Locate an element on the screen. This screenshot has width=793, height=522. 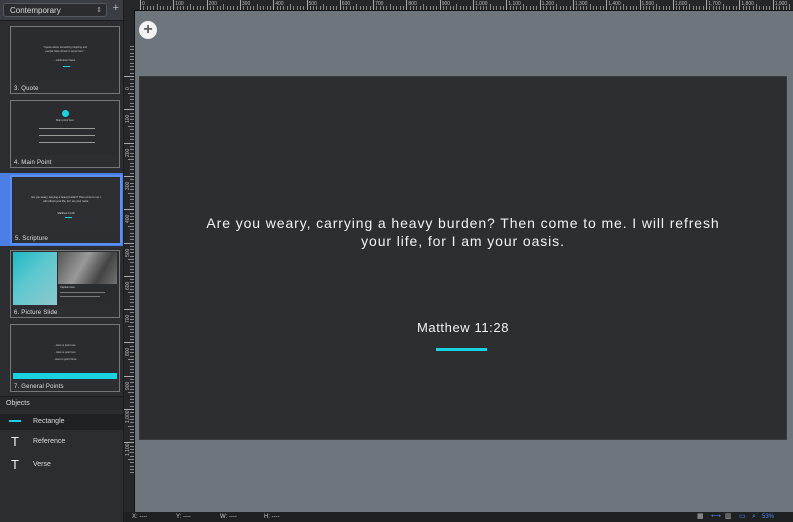
grid-icon: ▦ is located at coordinates (700, 517).